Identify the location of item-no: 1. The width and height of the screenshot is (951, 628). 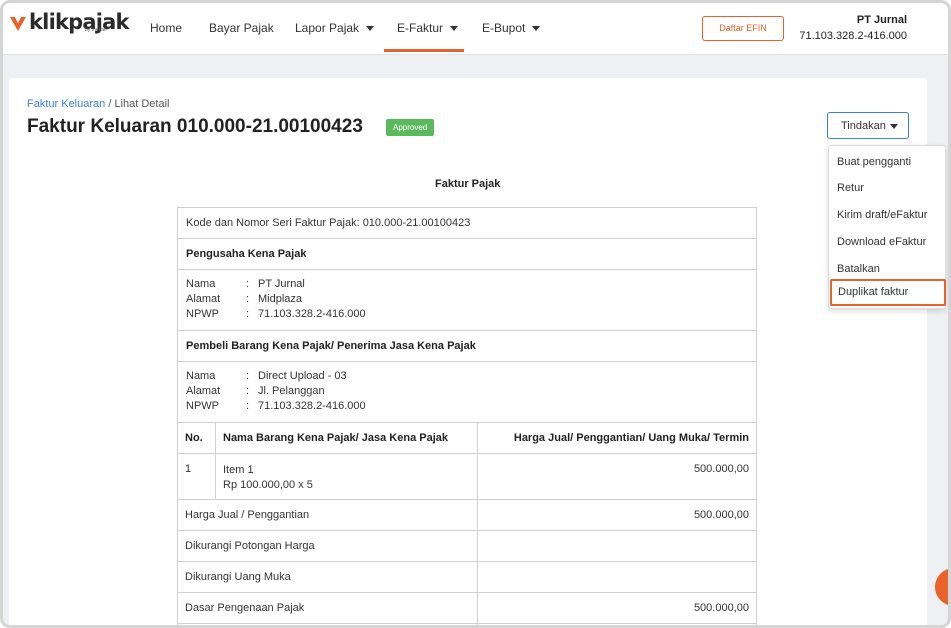
(197, 476).